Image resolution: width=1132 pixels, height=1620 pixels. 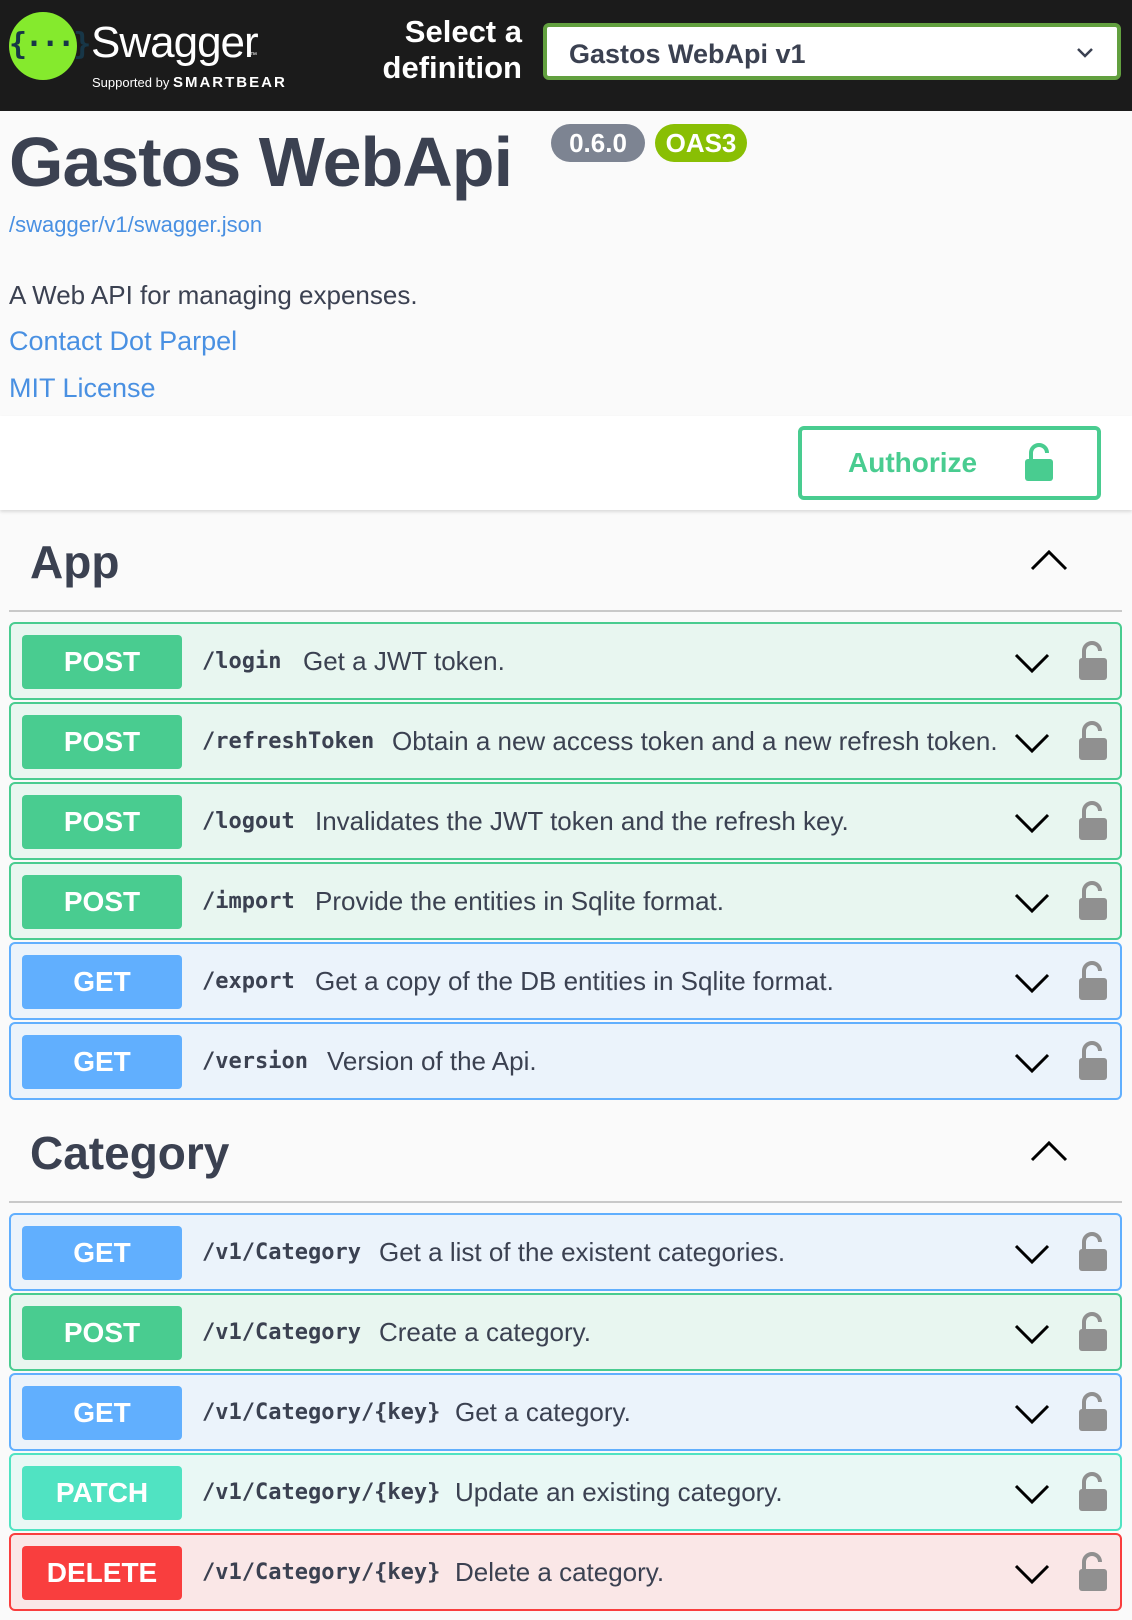 I want to click on operation-get: GET/v1/Category/{key} Get a category., so click(x=565, y=1412).